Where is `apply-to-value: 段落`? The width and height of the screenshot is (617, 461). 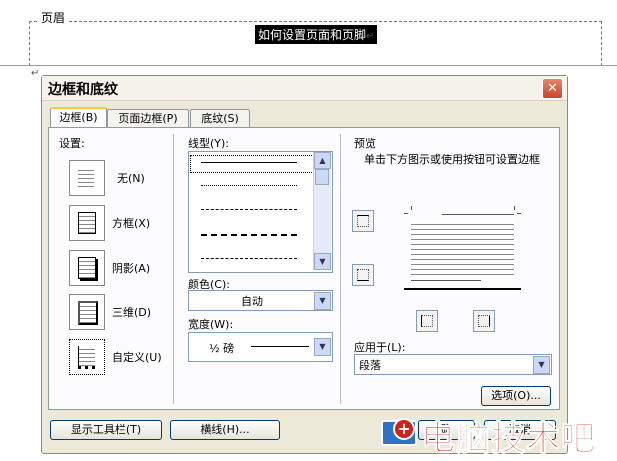 apply-to-value: 段落 is located at coordinates (370, 365).